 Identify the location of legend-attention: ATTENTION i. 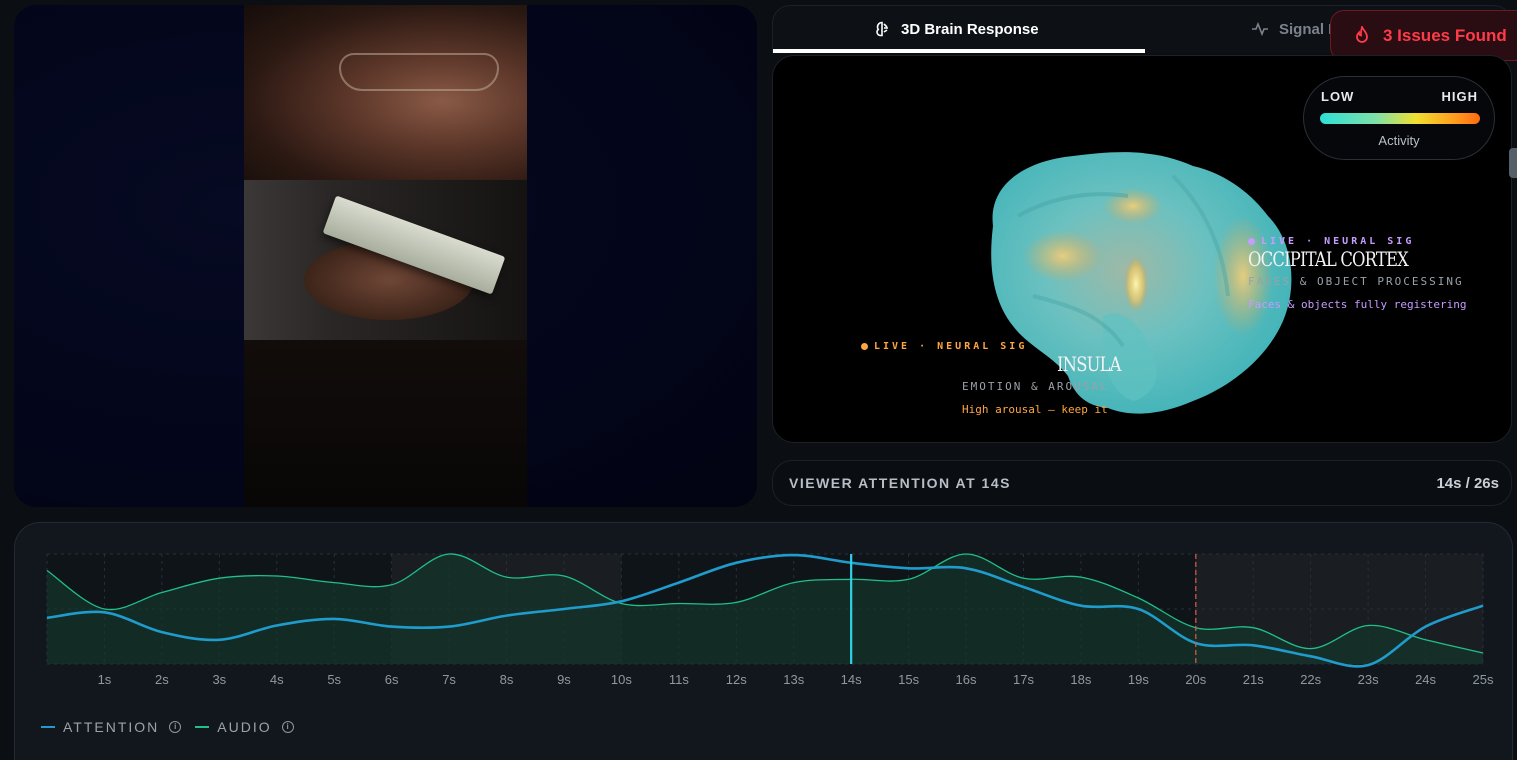
(111, 727).